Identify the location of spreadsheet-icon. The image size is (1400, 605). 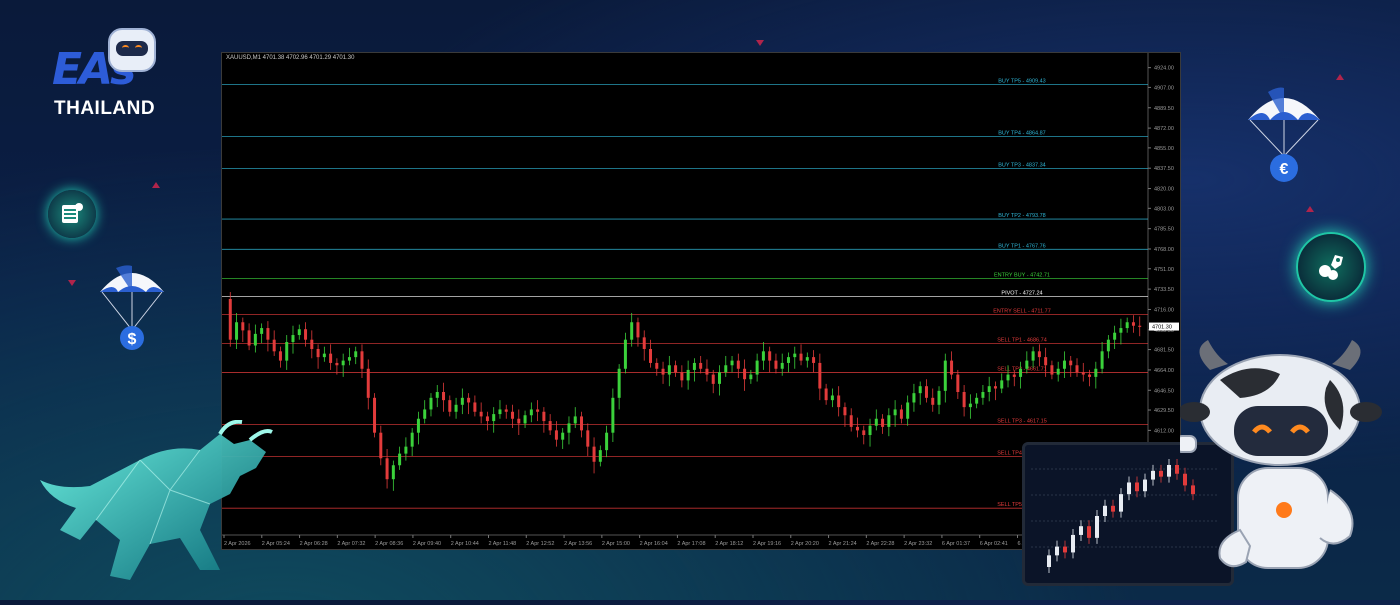
(72, 214).